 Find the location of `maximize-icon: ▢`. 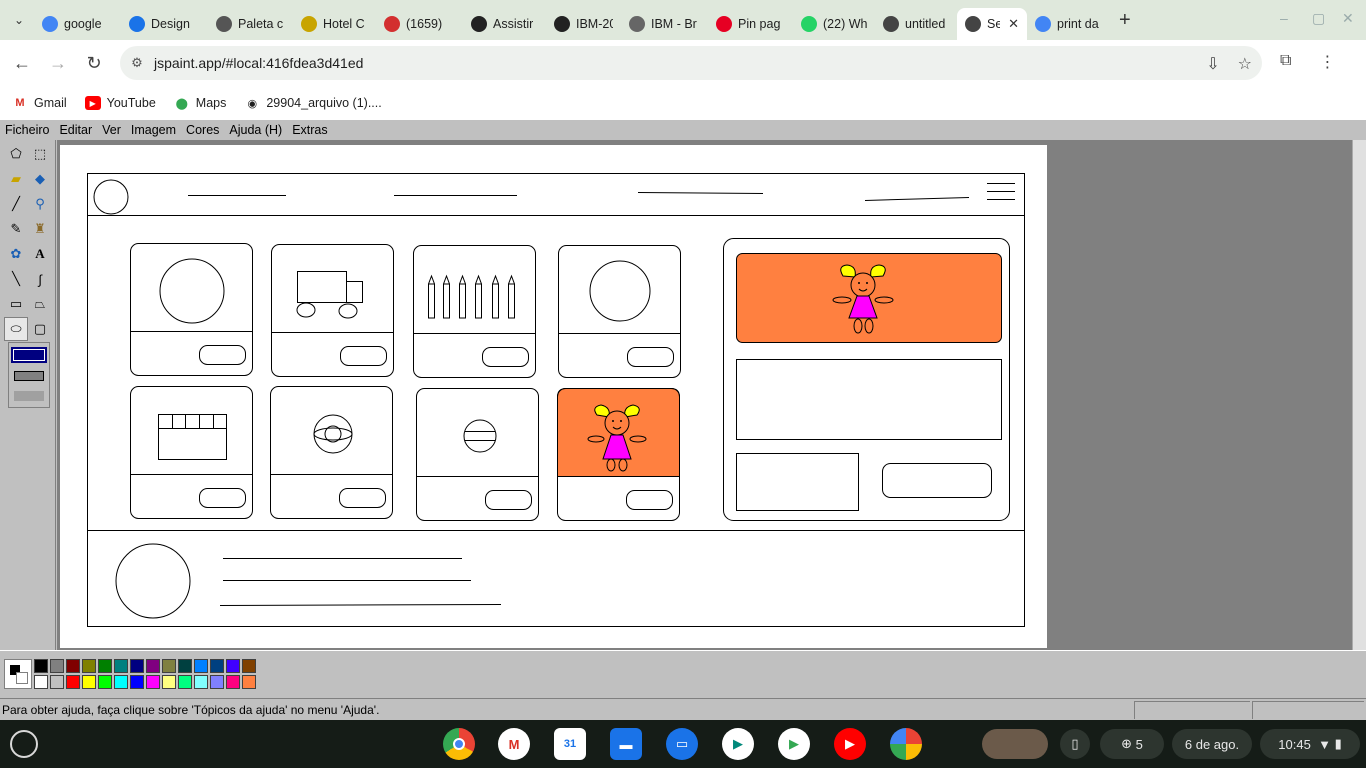

maximize-icon: ▢ is located at coordinates (1318, 18).